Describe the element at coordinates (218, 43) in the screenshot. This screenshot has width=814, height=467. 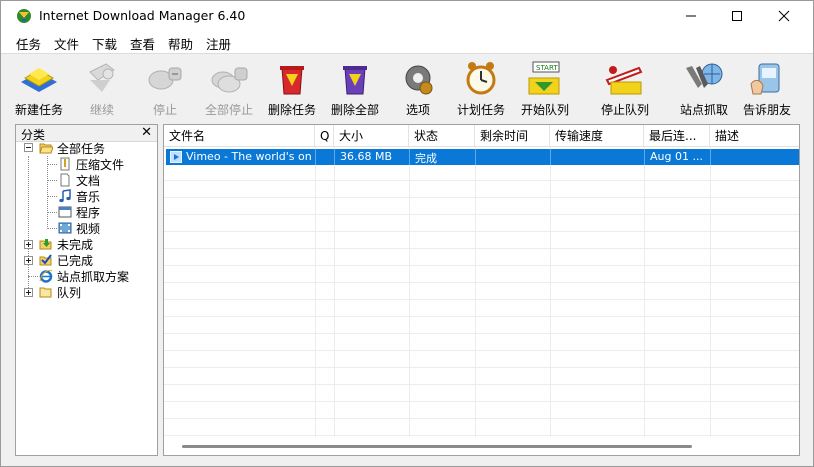
I see `menu-register: 注册` at that location.